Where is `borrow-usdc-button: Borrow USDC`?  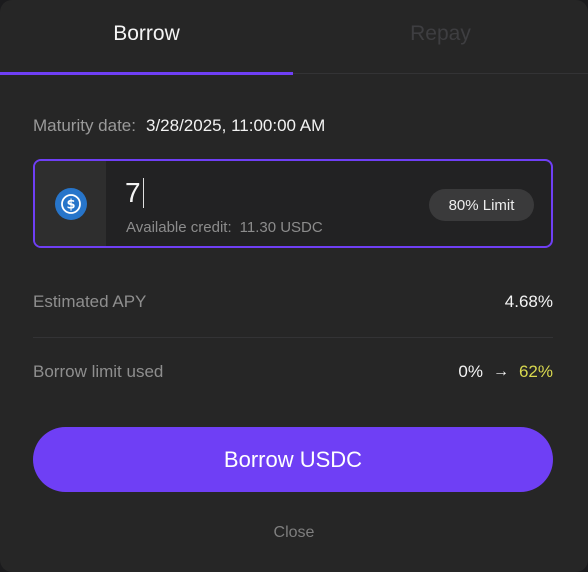 borrow-usdc-button: Borrow USDC is located at coordinates (293, 459).